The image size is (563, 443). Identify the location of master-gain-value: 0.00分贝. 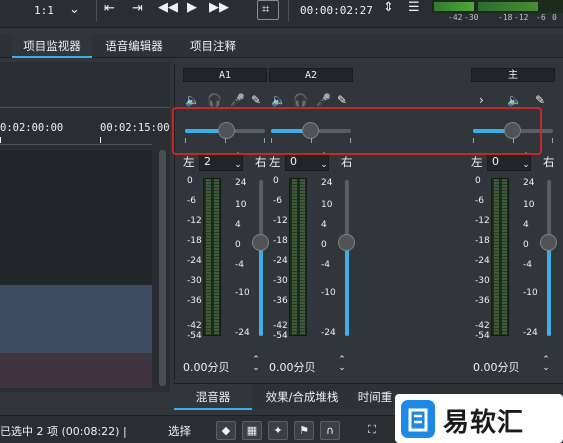
(496, 367).